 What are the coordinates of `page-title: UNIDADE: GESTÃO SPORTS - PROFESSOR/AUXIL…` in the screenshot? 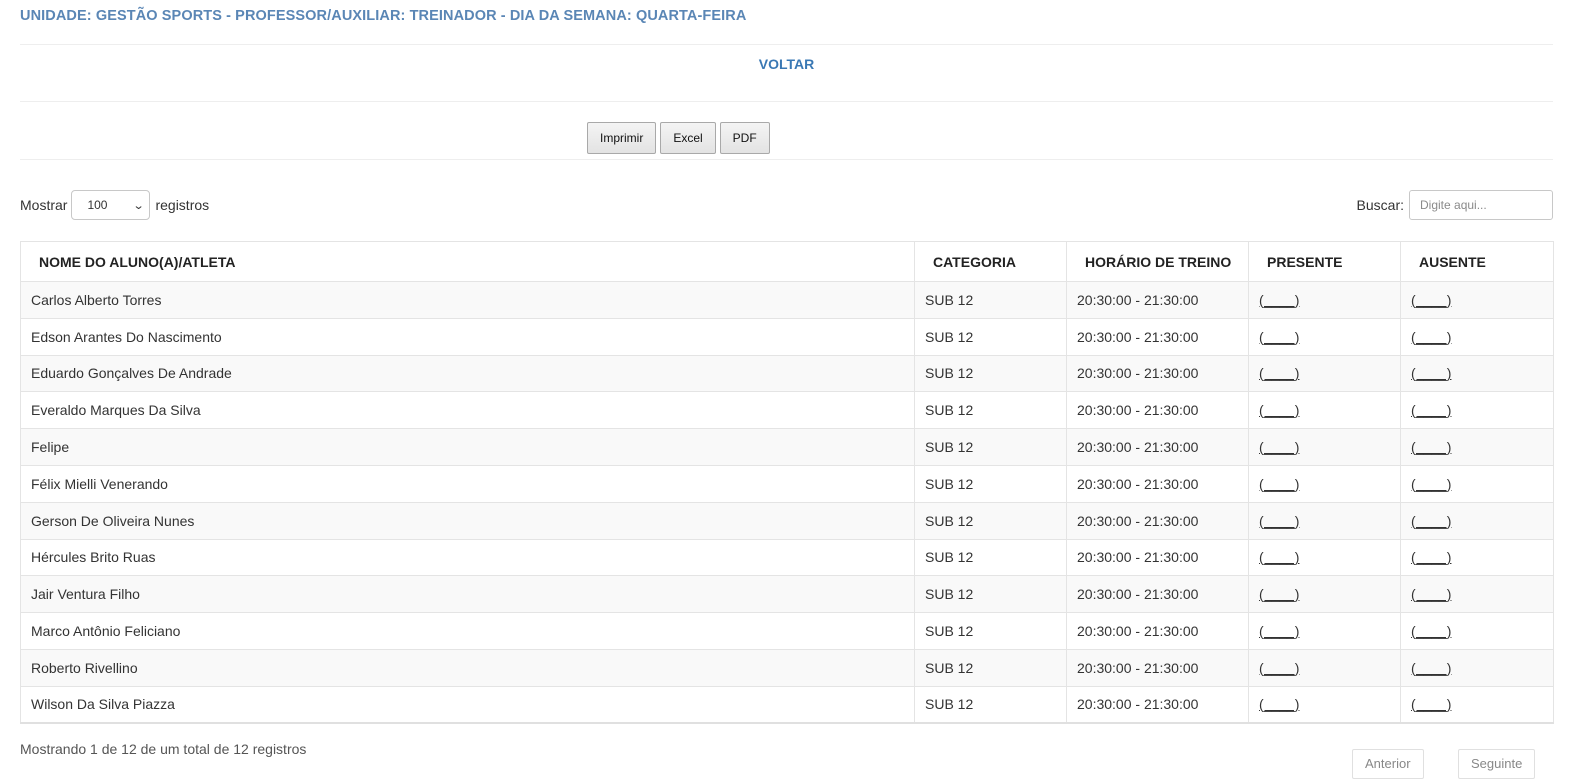 It's located at (383, 16).